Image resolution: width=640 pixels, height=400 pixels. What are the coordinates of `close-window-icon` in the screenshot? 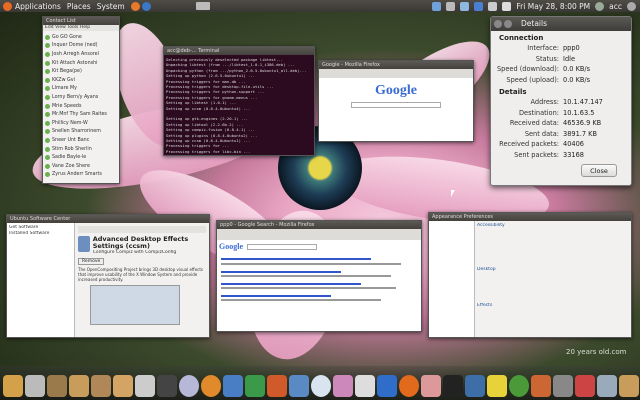 It's located at (498, 24).